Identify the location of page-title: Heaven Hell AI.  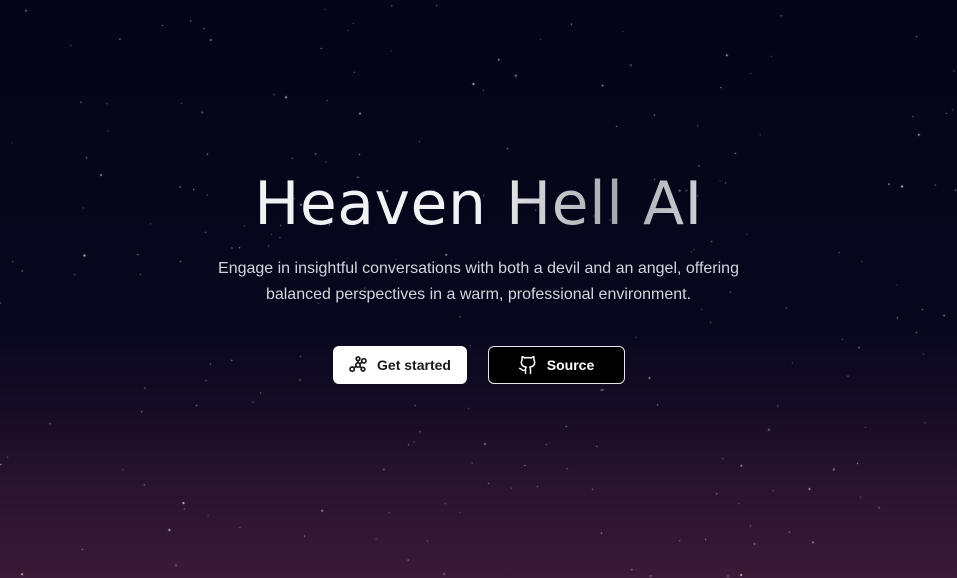
(478, 204).